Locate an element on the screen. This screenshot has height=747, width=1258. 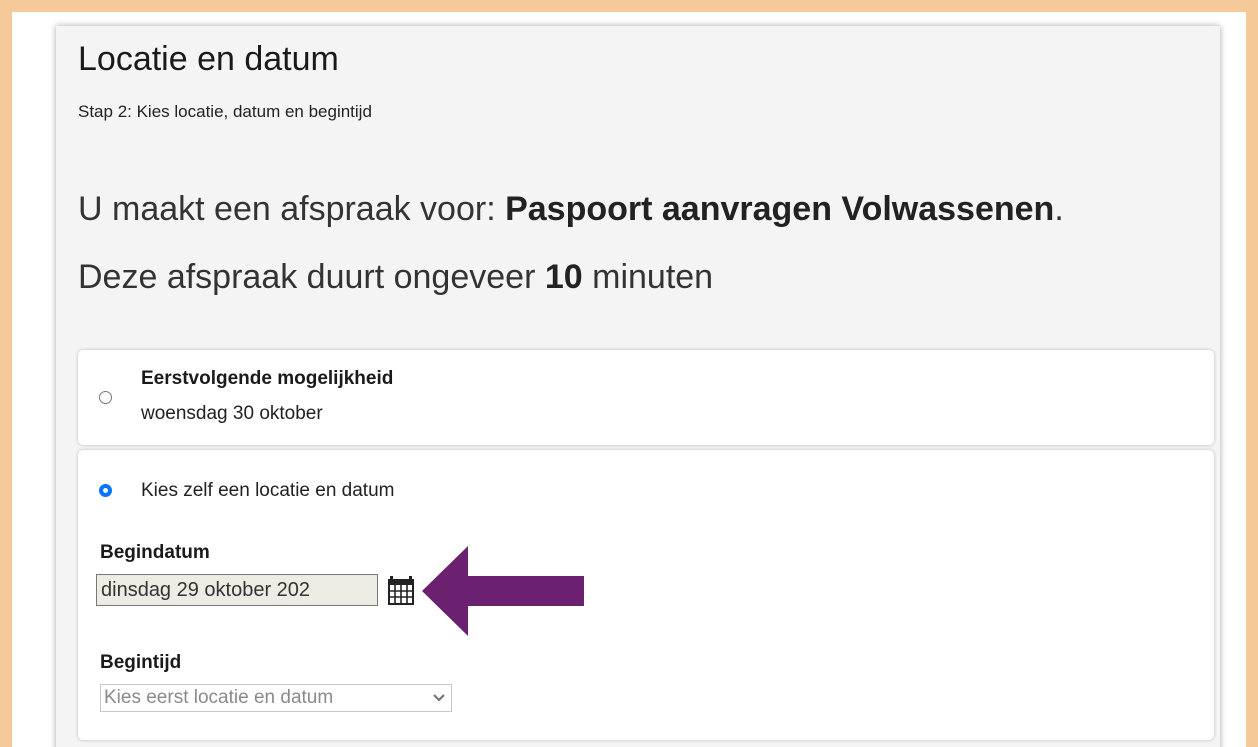
start-date-label: Begindatum is located at coordinates (155, 552).